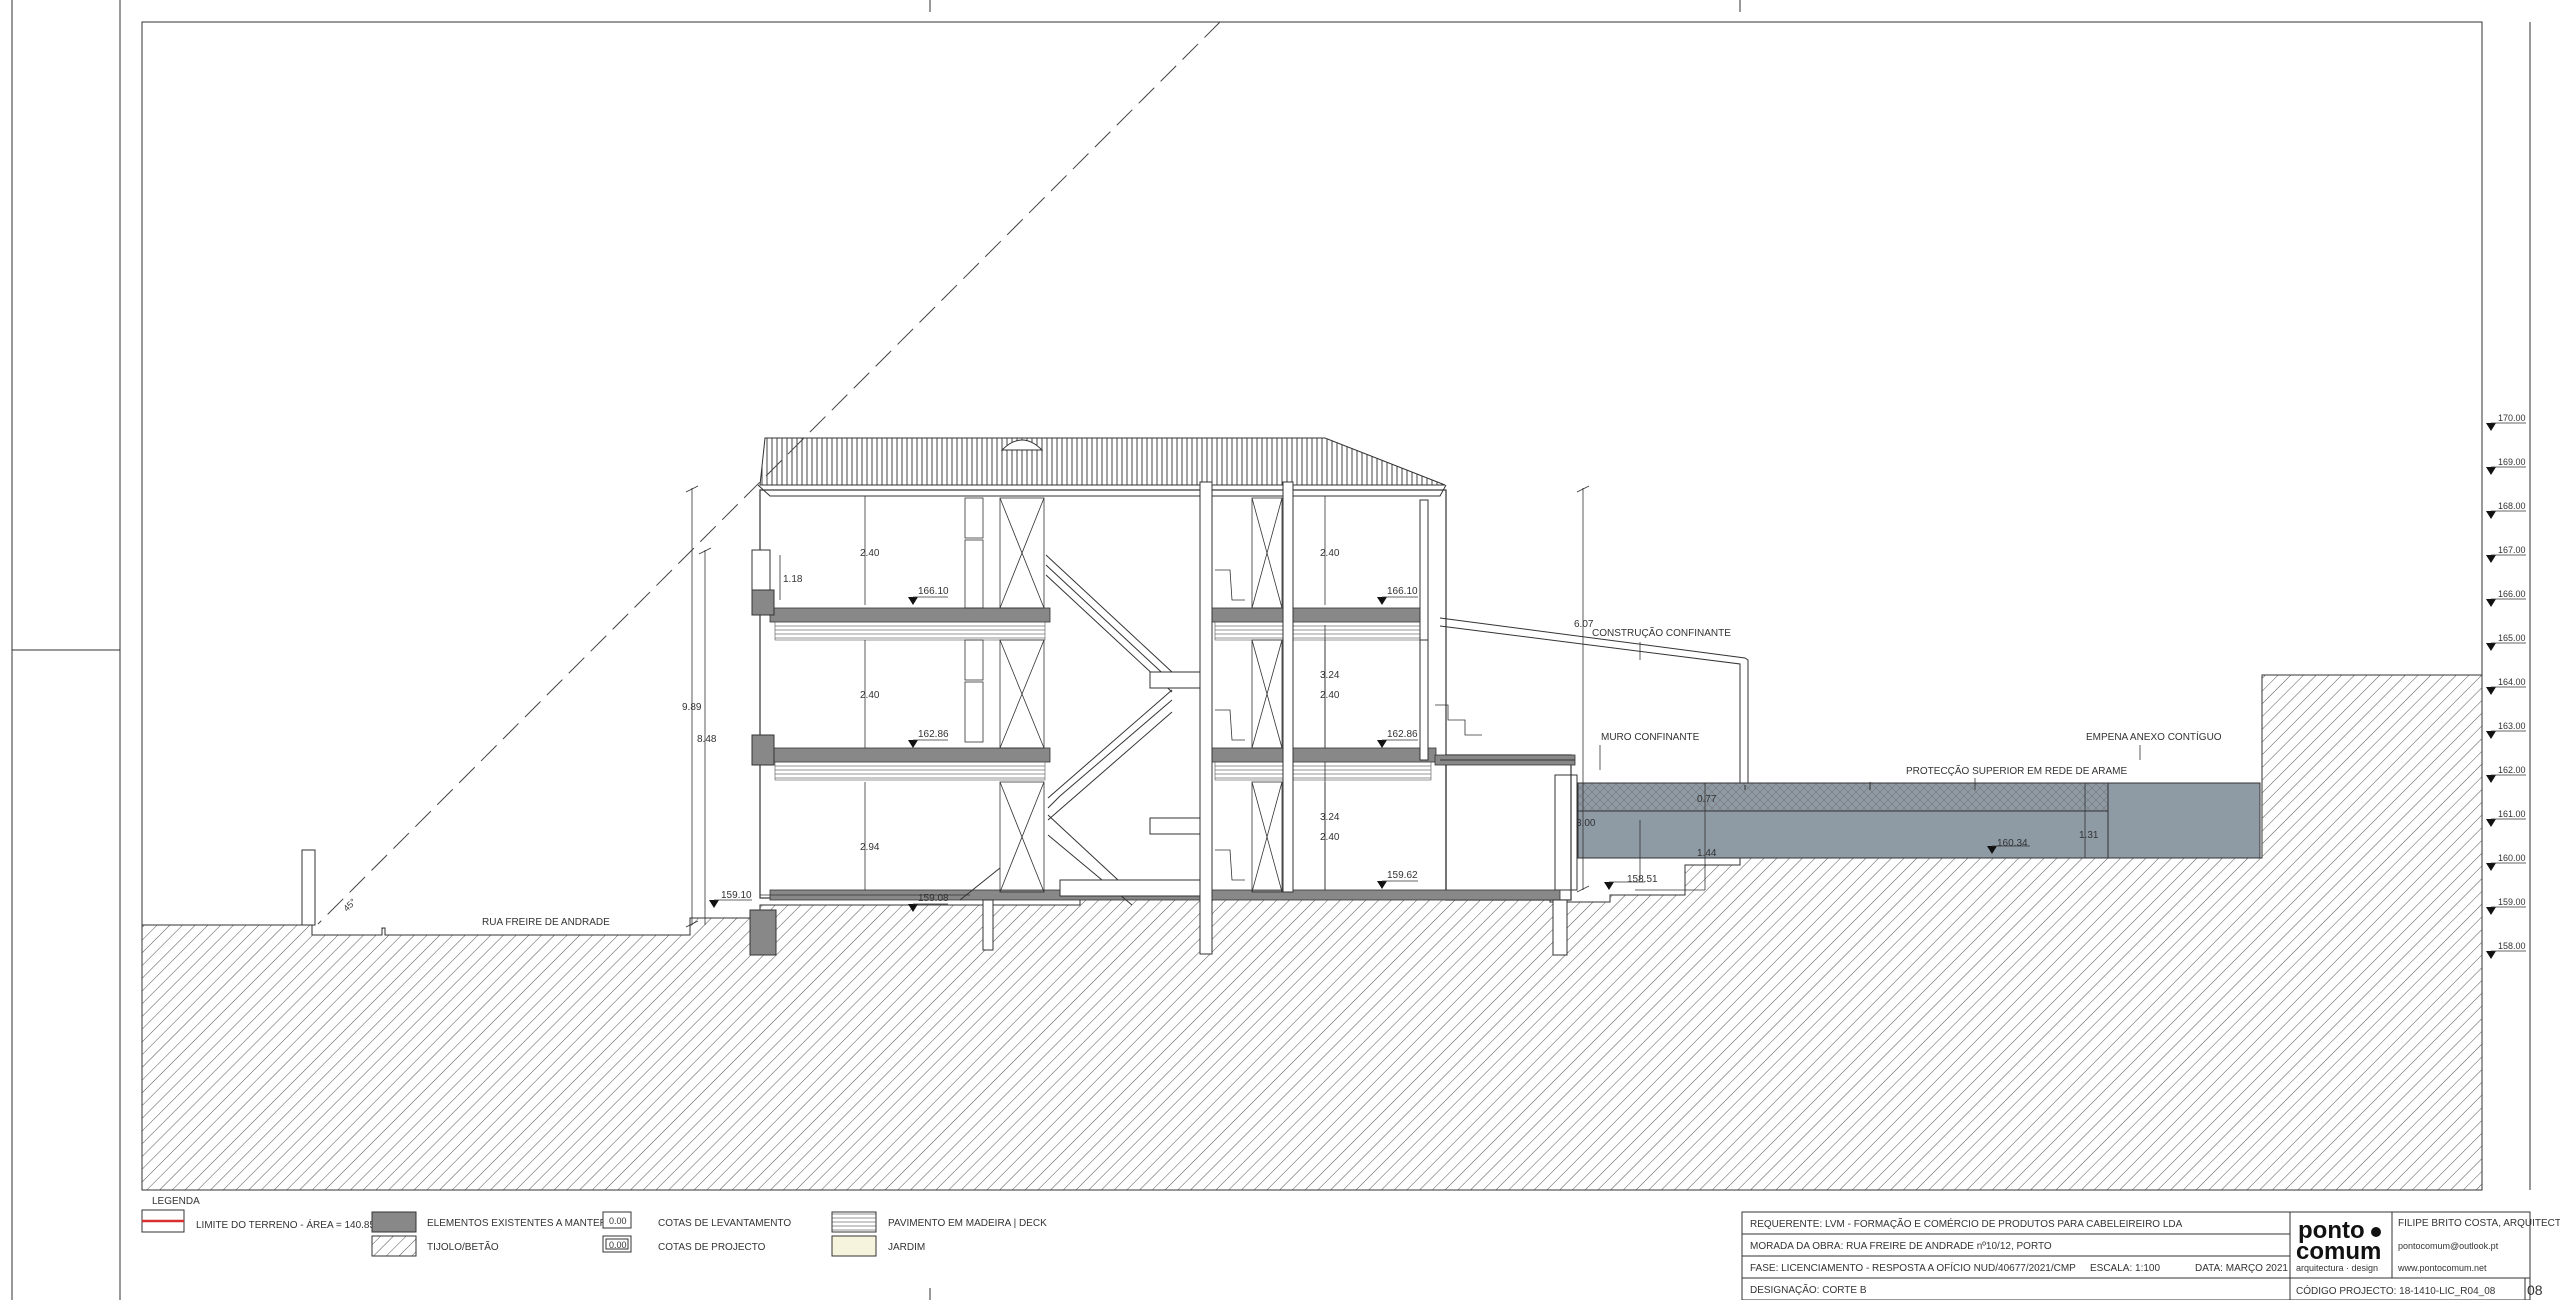  What do you see at coordinates (618, 1221) in the screenshot?
I see `legend-cota-lev-value: 0.00` at bounding box center [618, 1221].